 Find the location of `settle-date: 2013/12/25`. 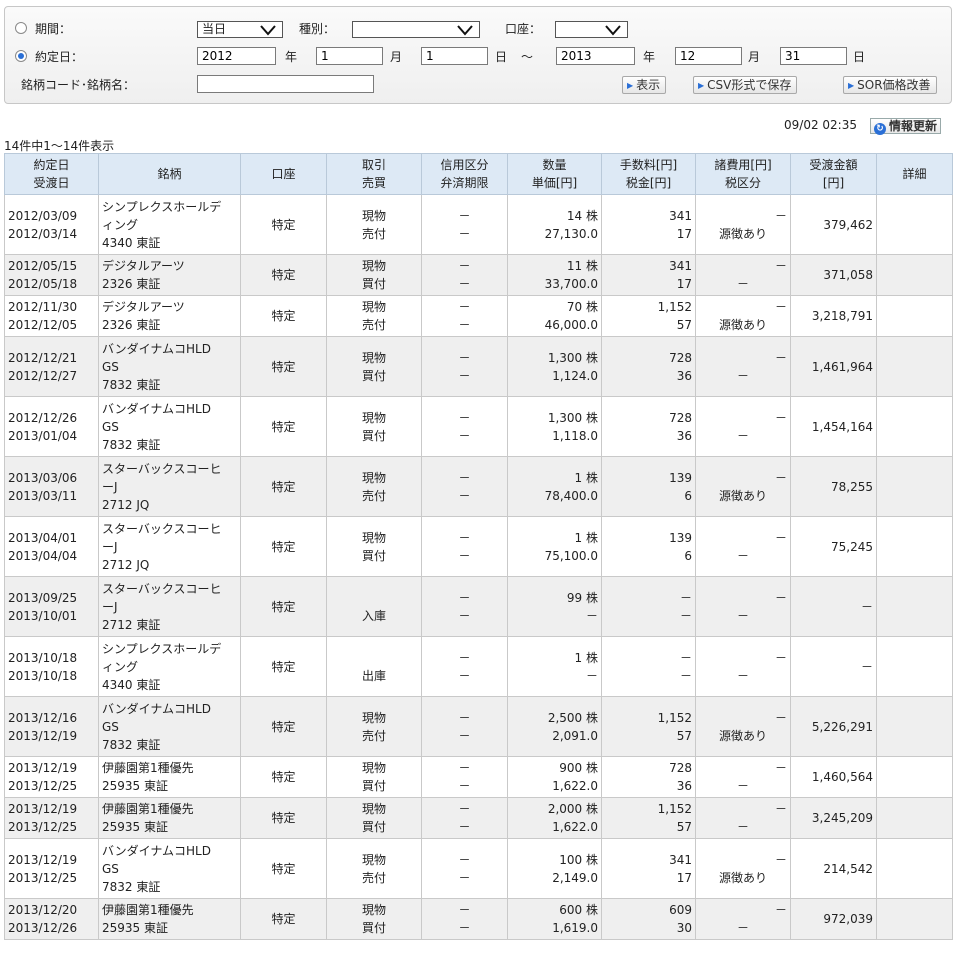

settle-date: 2013/12/25 is located at coordinates (43, 877).